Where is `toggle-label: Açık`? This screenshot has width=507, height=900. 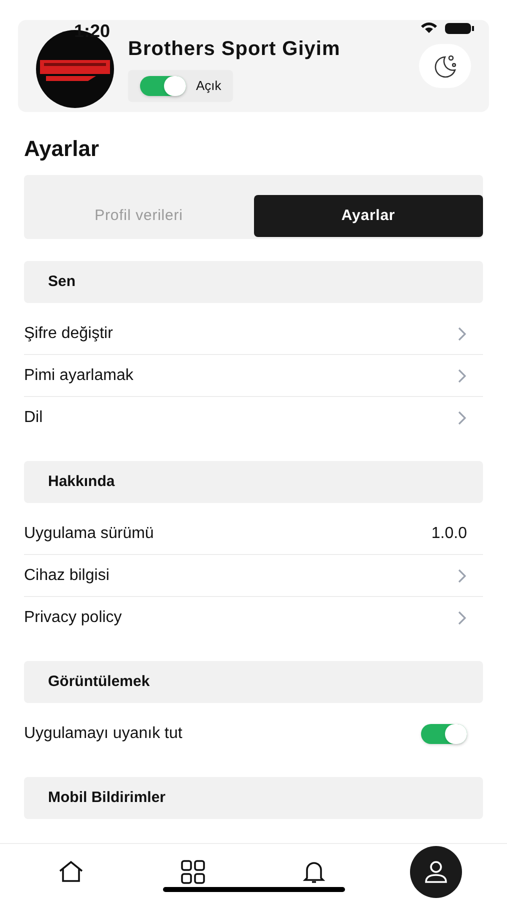 toggle-label: Açık is located at coordinates (209, 86).